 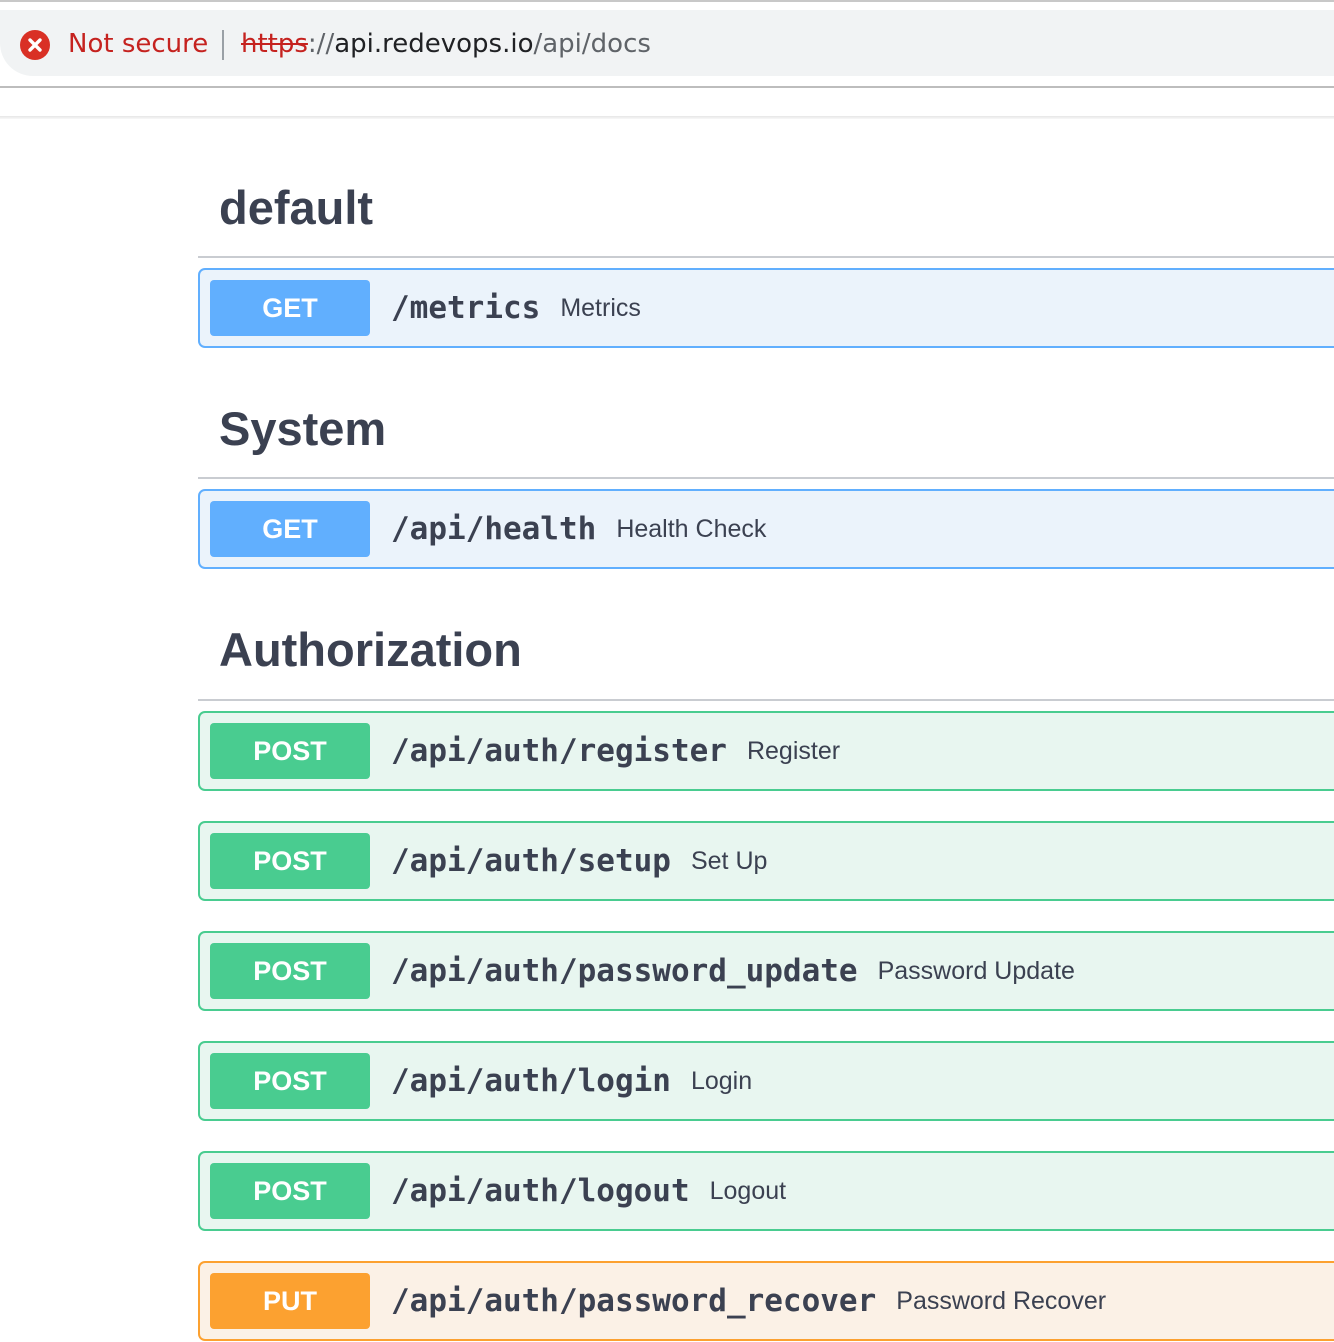 I want to click on operation-summary: Health Check, so click(x=691, y=529).